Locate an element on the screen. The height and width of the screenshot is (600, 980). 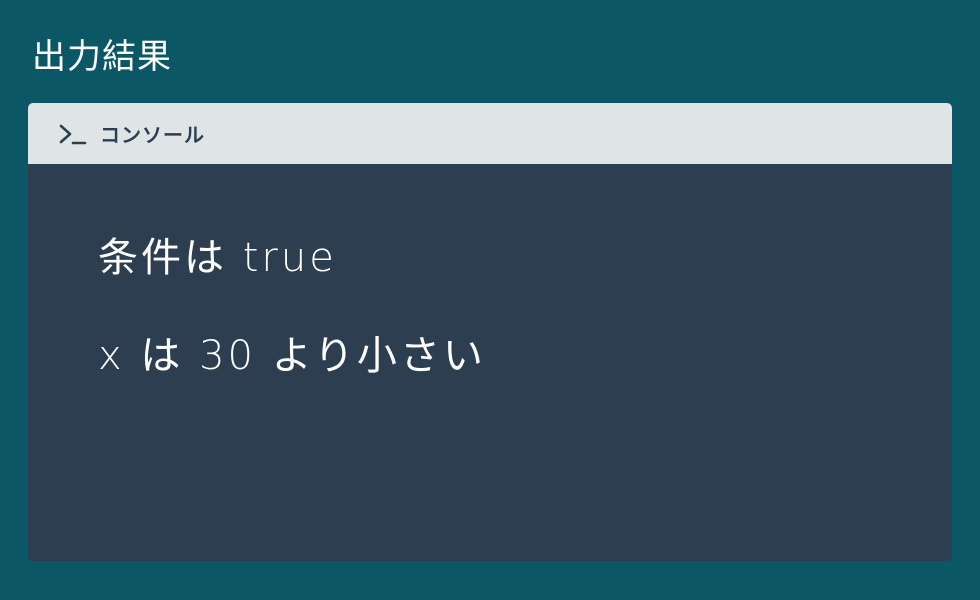
terminal-icon is located at coordinates (73, 134).